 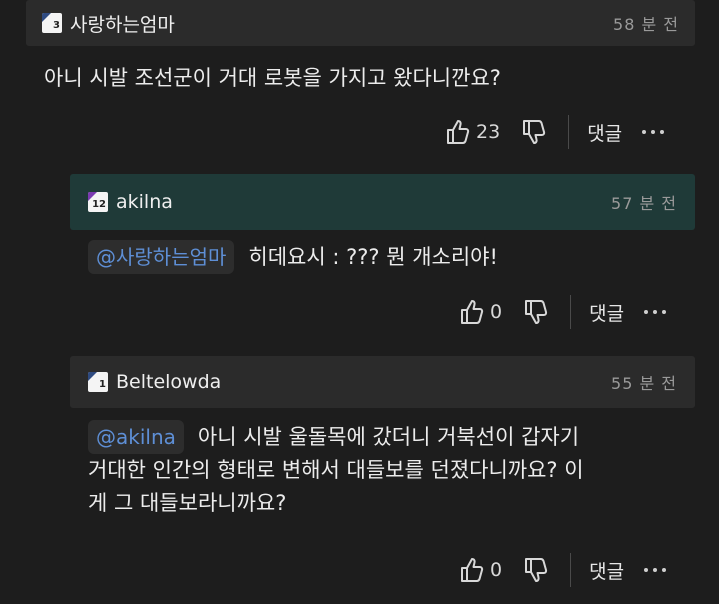 What do you see at coordinates (144, 202) in the screenshot?
I see `author-nickname: akilna` at bounding box center [144, 202].